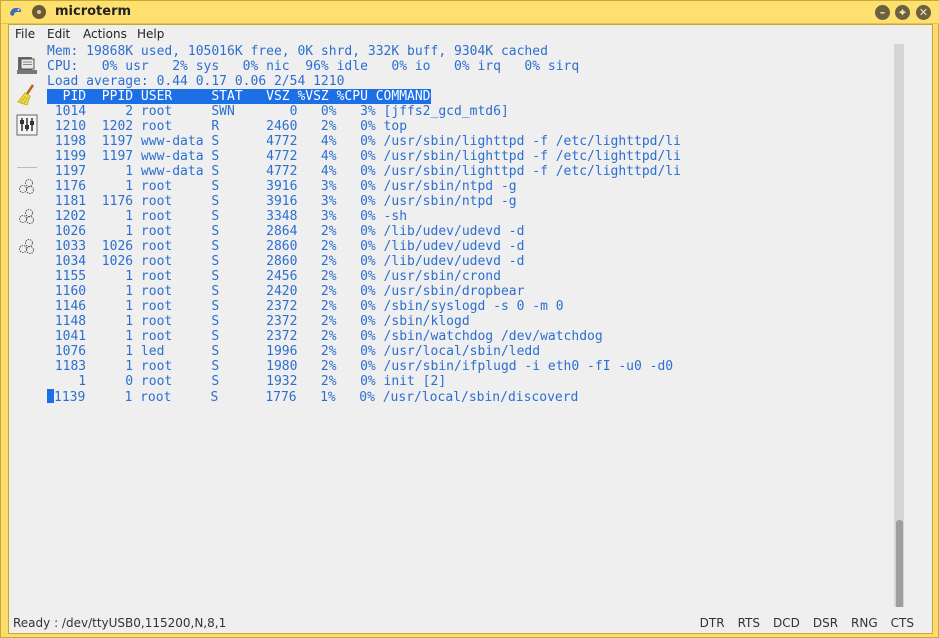 The image size is (939, 638). I want to click on menu-actions: Actions, so click(105, 34).